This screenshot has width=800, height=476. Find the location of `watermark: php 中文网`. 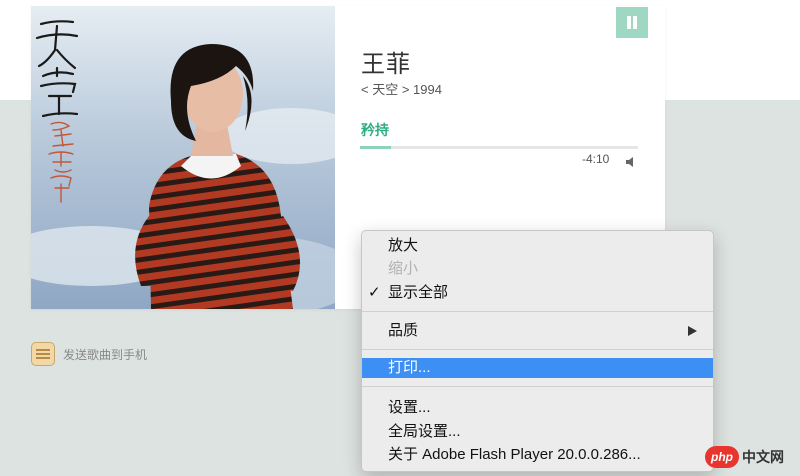

watermark: php 中文网 is located at coordinates (744, 457).